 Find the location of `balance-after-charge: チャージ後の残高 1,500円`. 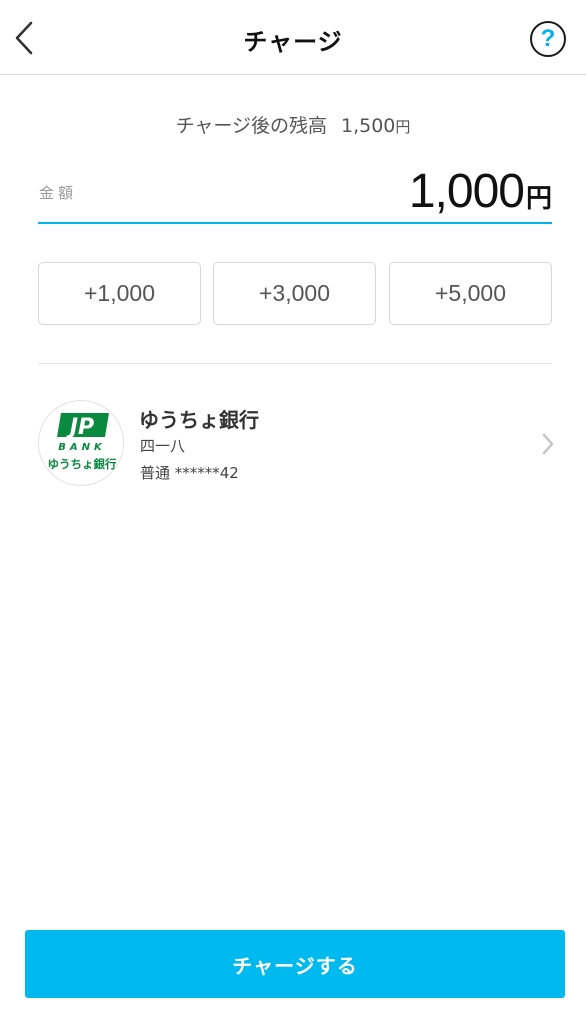

balance-after-charge: チャージ後の残高 1,500円 is located at coordinates (293, 124).